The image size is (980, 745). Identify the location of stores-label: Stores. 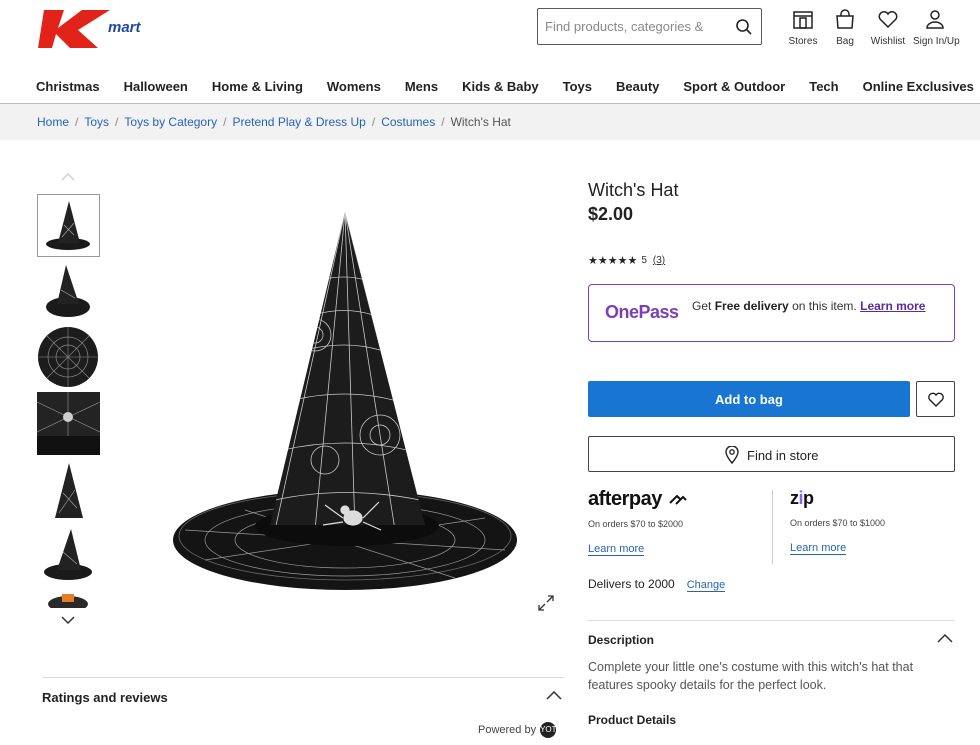
(803, 41).